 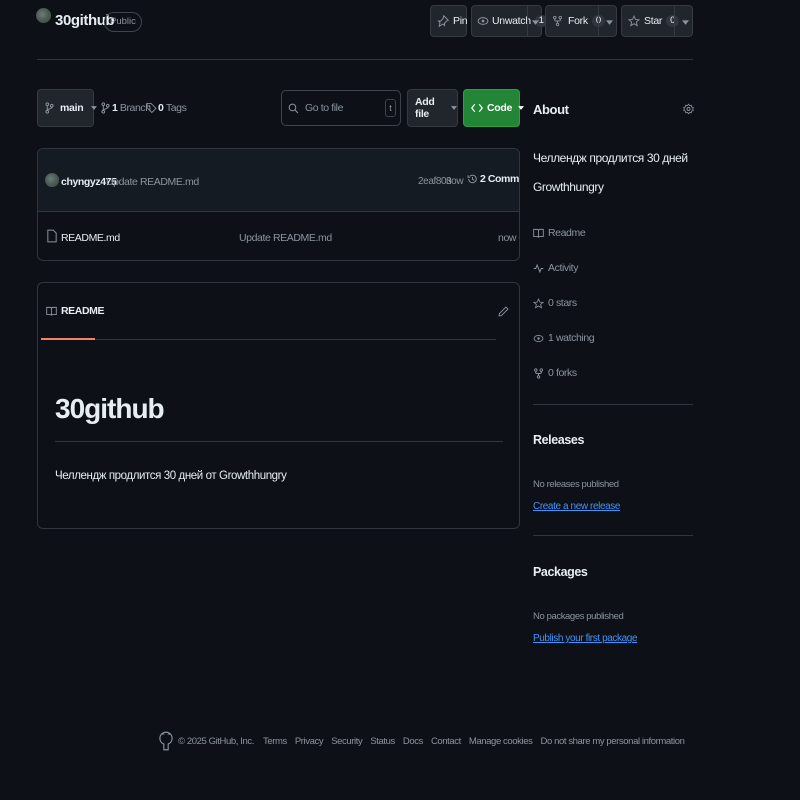 What do you see at coordinates (123, 22) in the screenshot?
I see `visibility-badge: Public` at bounding box center [123, 22].